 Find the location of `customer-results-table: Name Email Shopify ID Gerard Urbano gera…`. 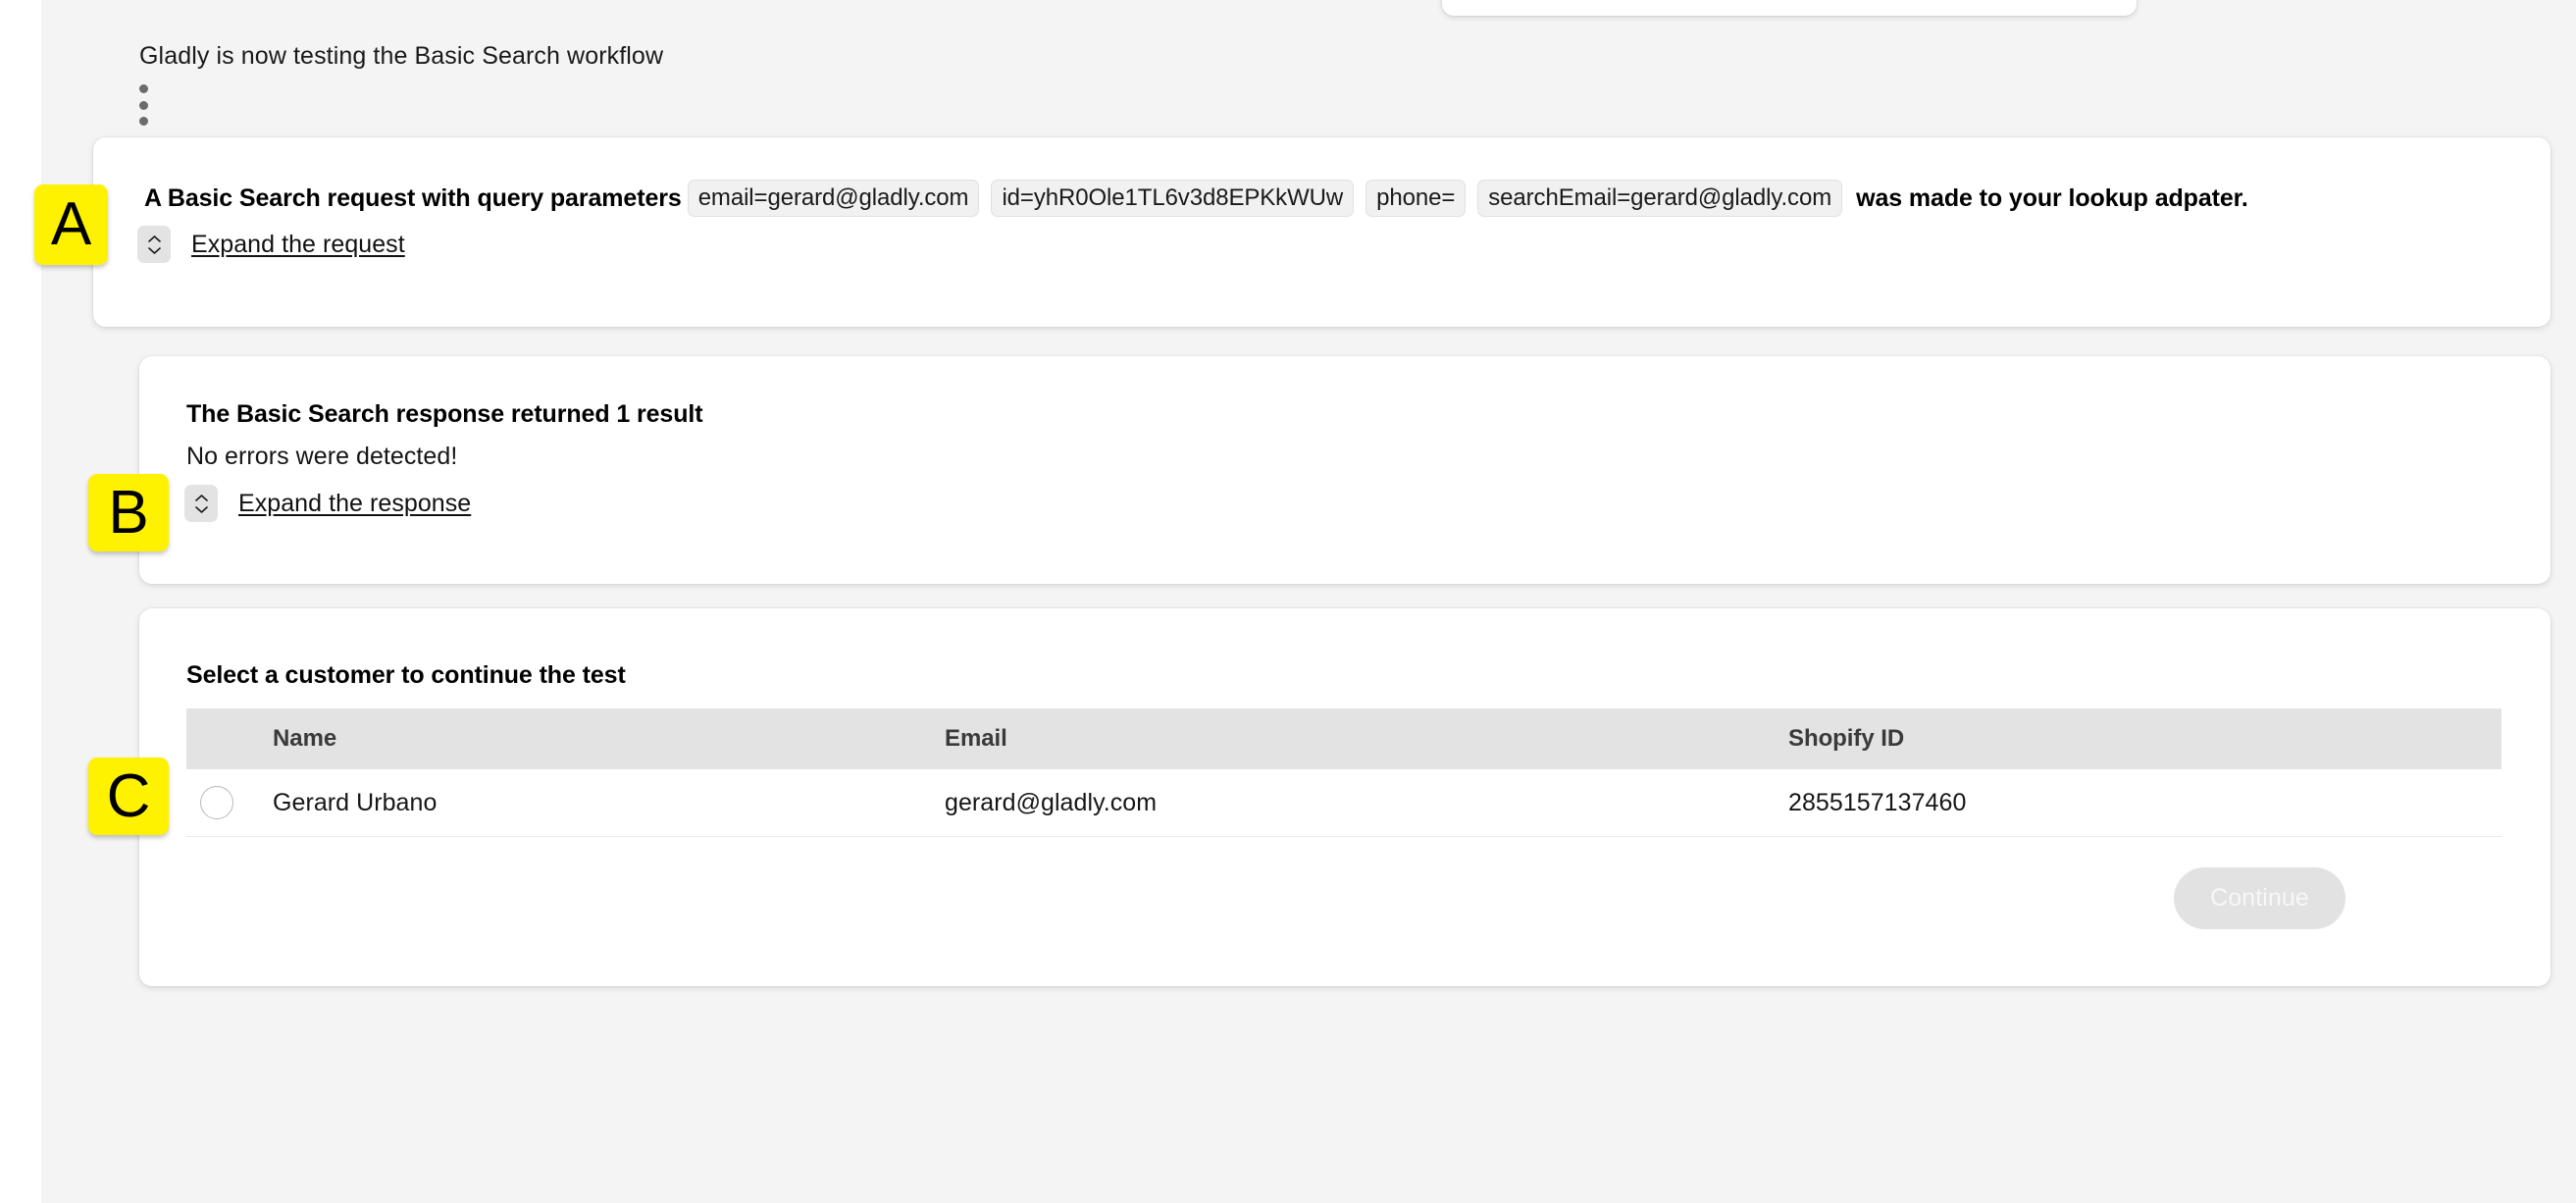

customer-results-table: Name Email Shopify ID Gerard Urbano gera… is located at coordinates (1343, 772).